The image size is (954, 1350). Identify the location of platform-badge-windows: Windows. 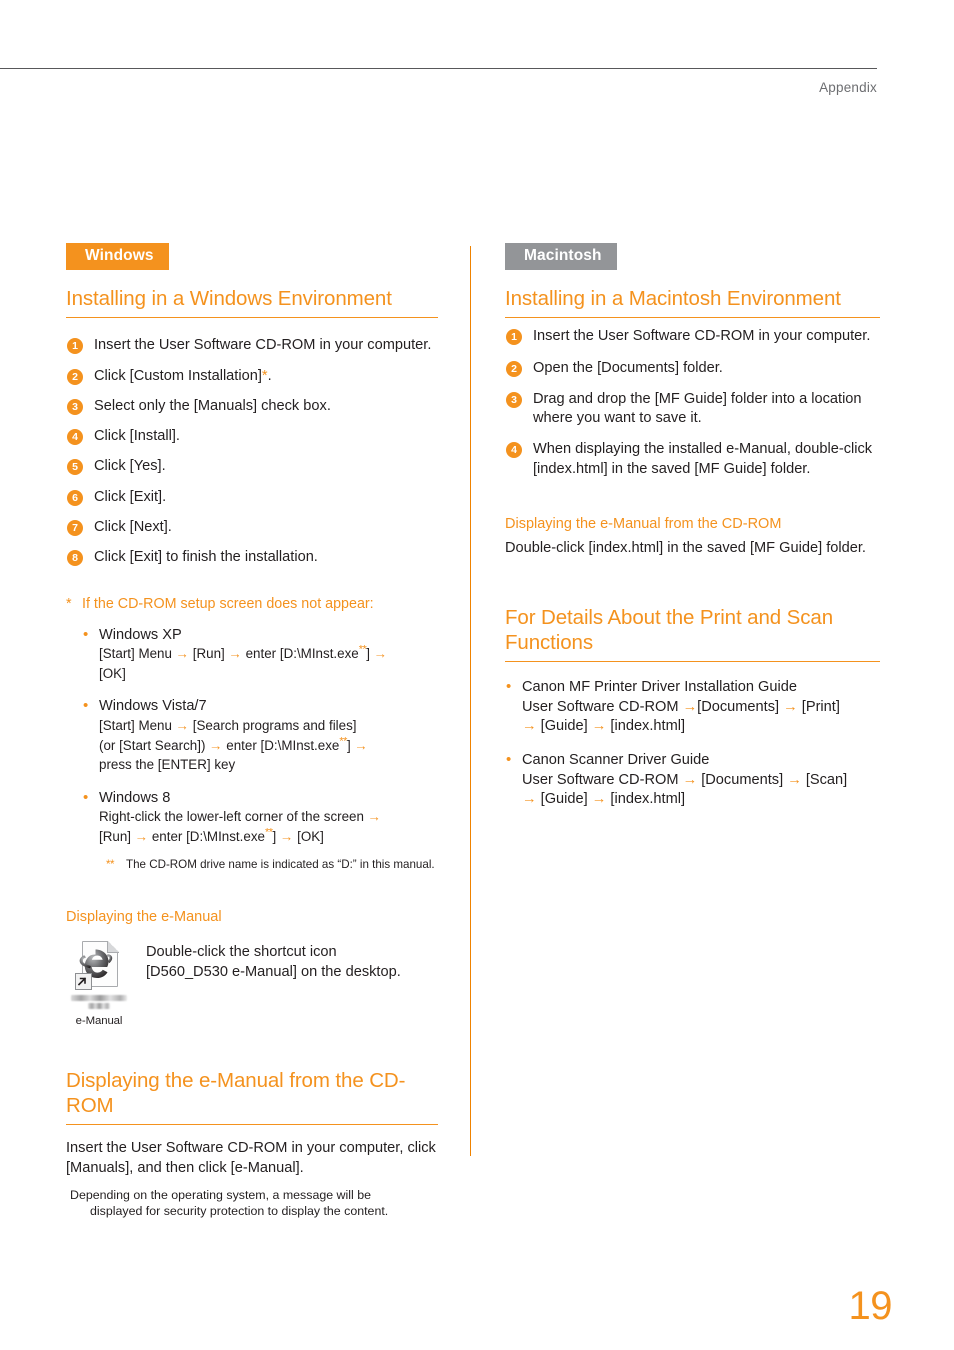
(117, 257).